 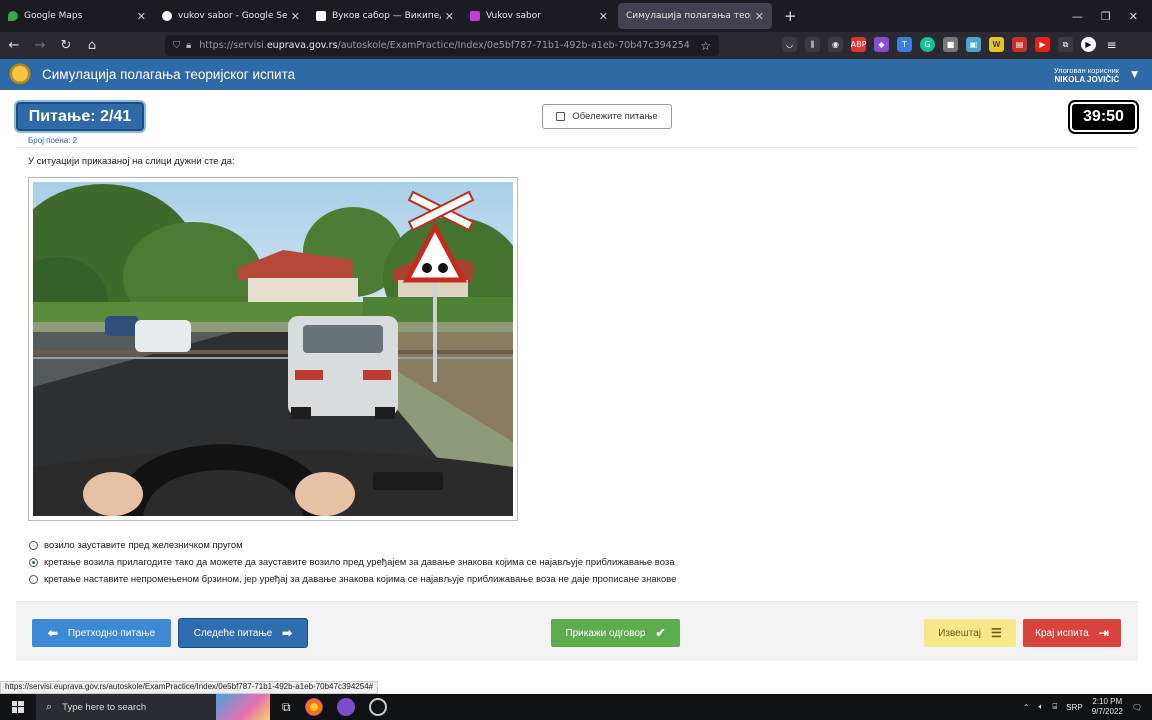 What do you see at coordinates (66, 45) in the screenshot?
I see `reload-icon: ↻` at bounding box center [66, 45].